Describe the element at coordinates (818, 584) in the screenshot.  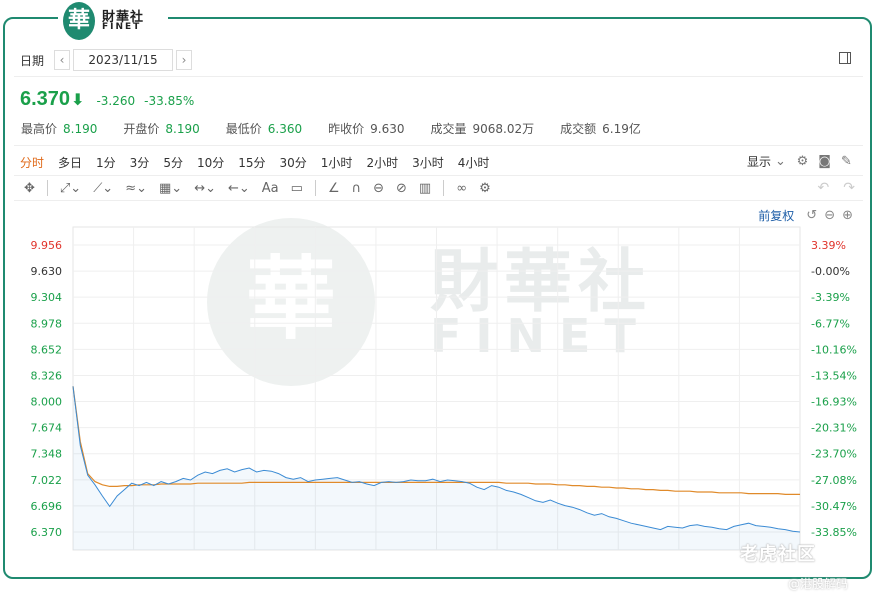
I see `corner-watermark-handle: @港股解码` at that location.